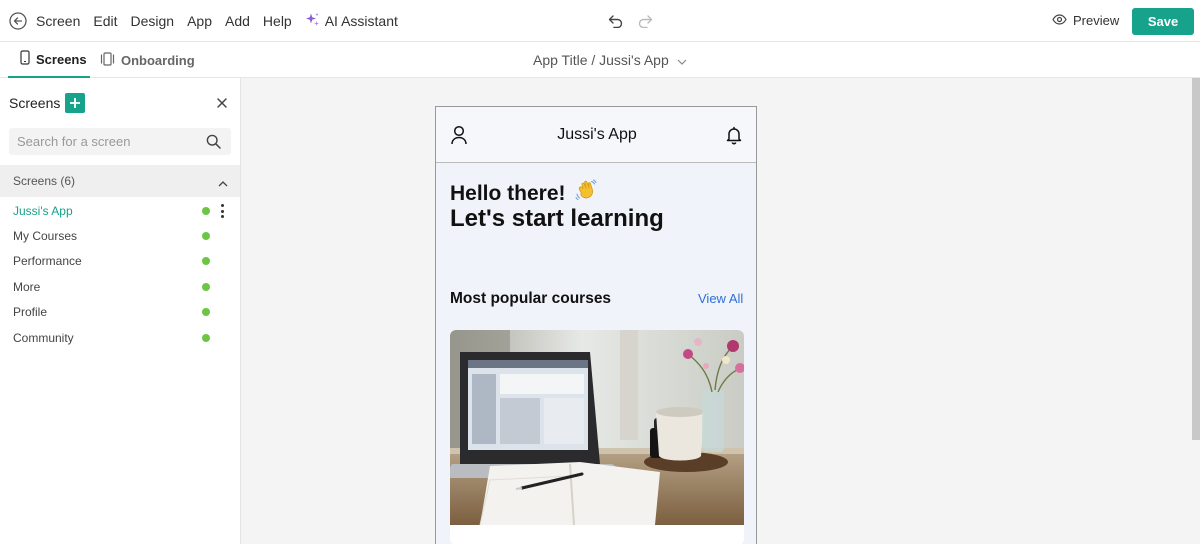 The width and height of the screenshot is (1200, 544). Describe the element at coordinates (47, 261) in the screenshot. I see `screen-item-label: Performance` at that location.